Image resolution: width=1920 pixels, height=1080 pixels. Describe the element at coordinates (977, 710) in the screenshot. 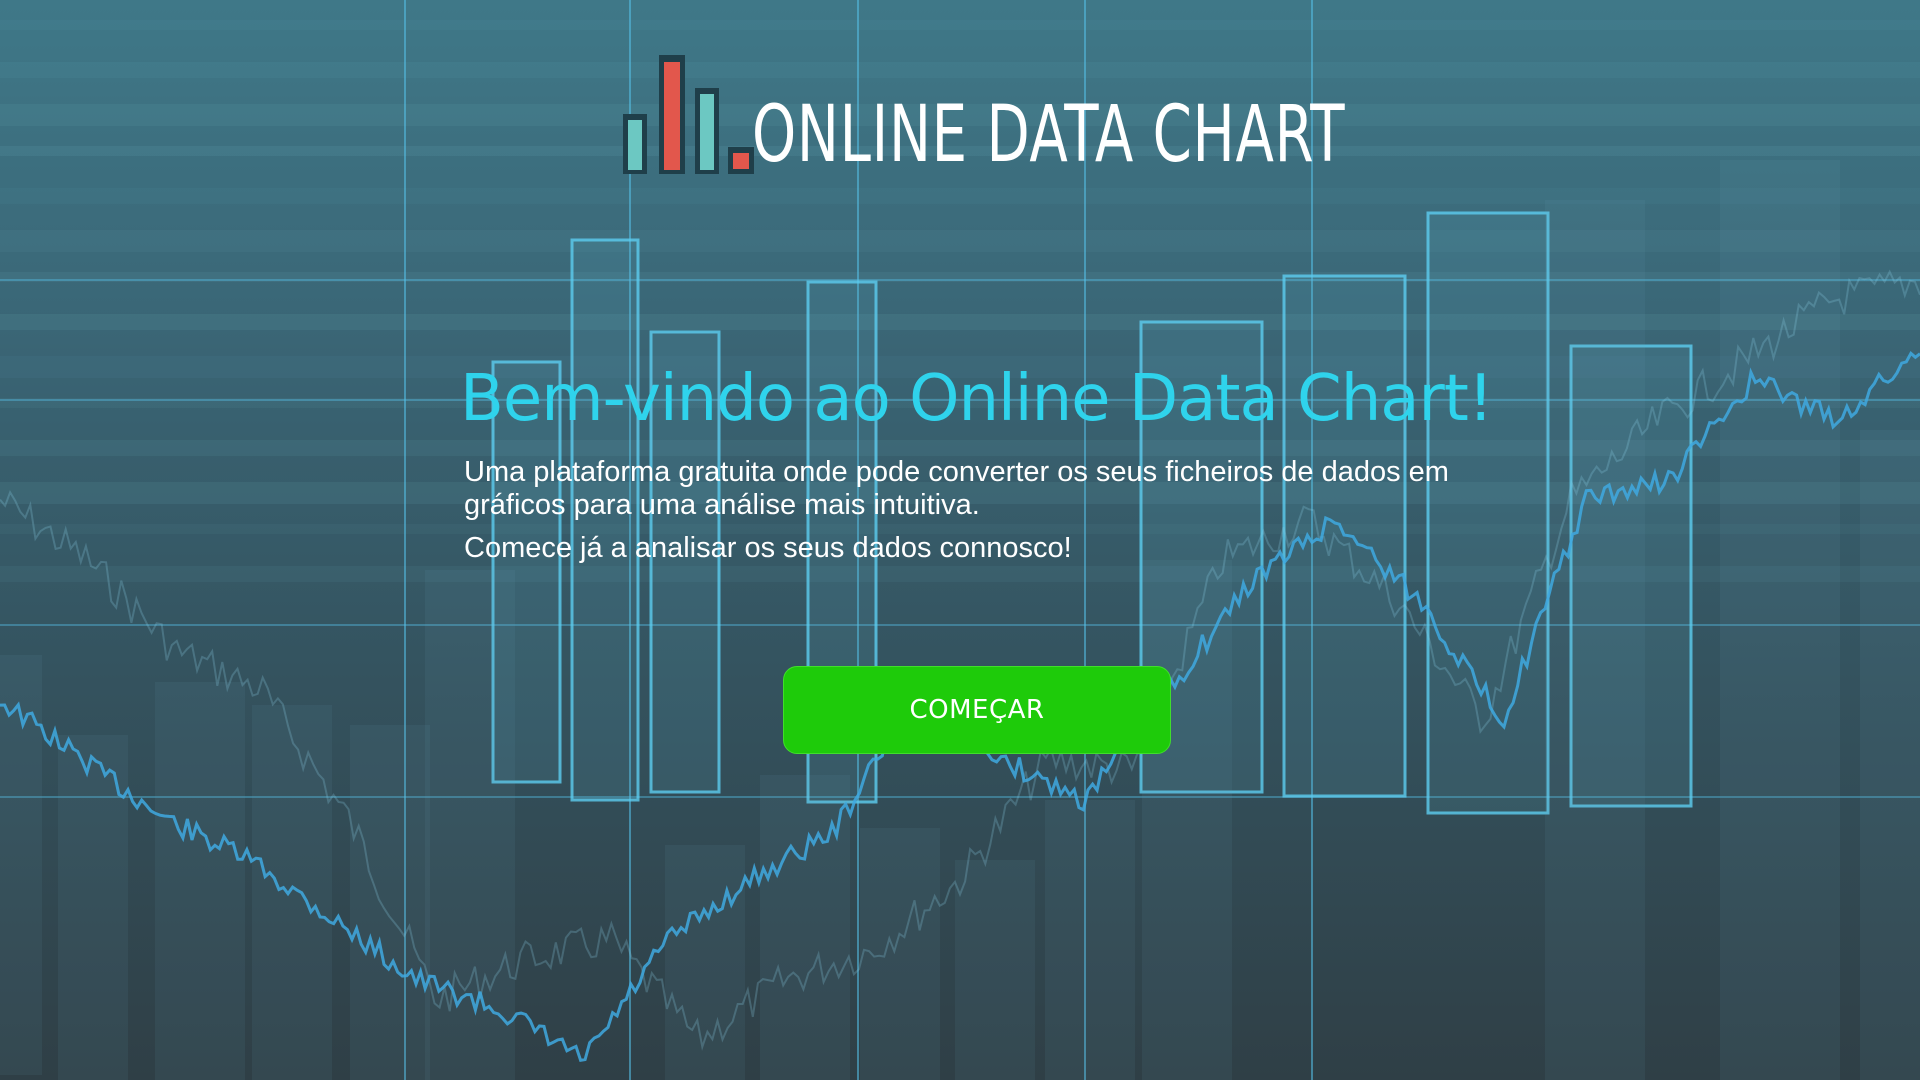

I see `start-button: COMEÇAR` at that location.